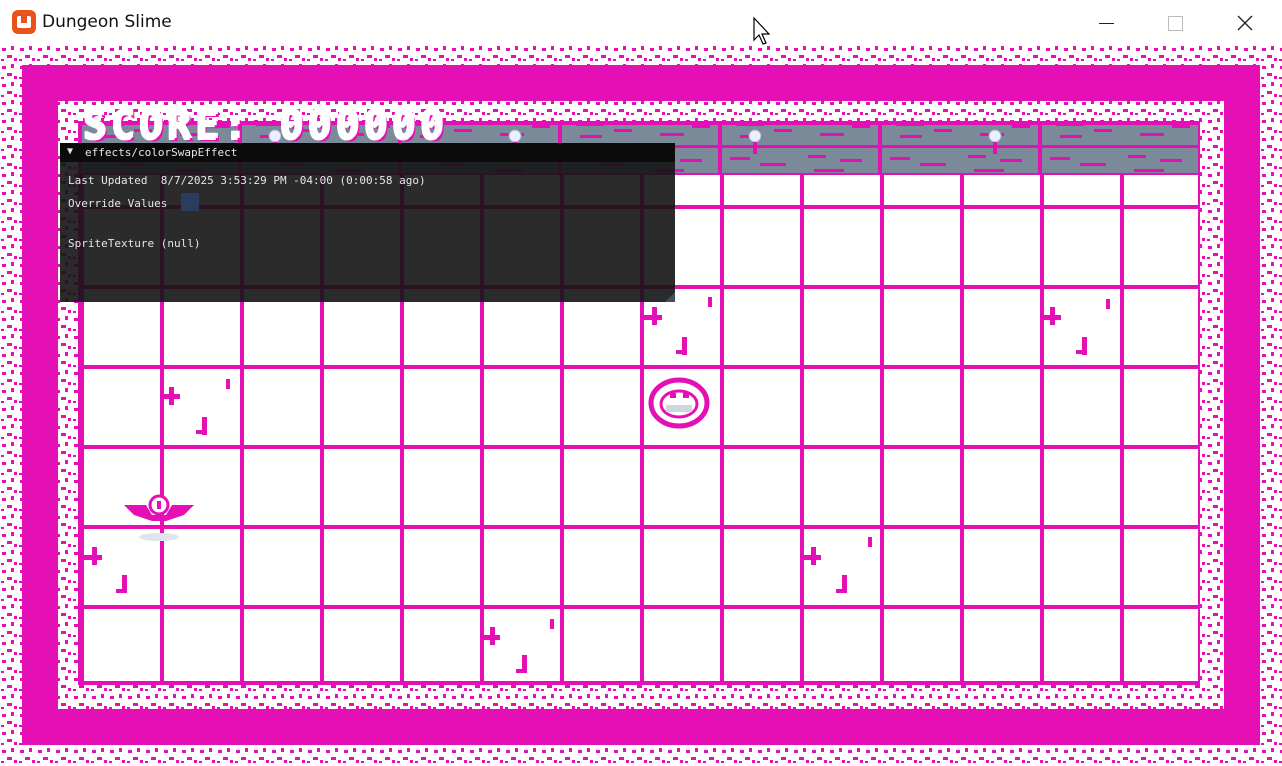 This screenshot has height=766, width=1282. Describe the element at coordinates (679, 403) in the screenshot. I see `slime-player` at that location.